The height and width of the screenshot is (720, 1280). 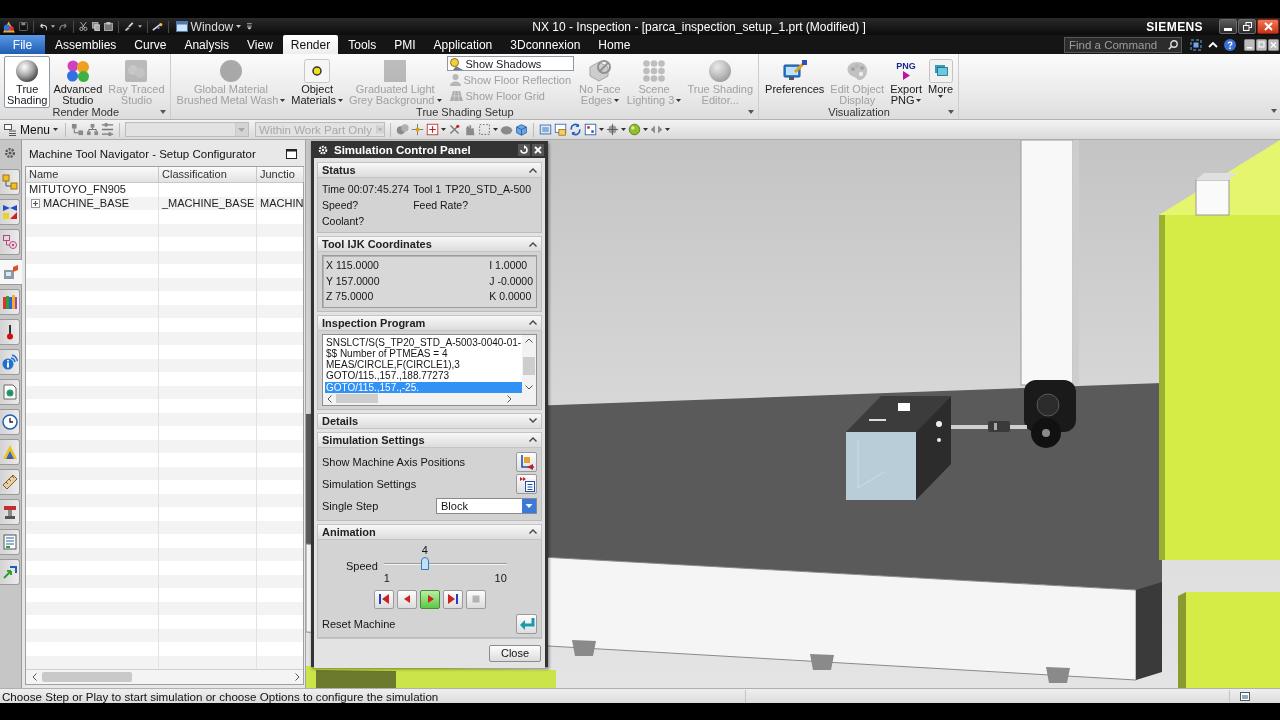 I want to click on single-step-dropdown: Block, so click(x=486, y=505).